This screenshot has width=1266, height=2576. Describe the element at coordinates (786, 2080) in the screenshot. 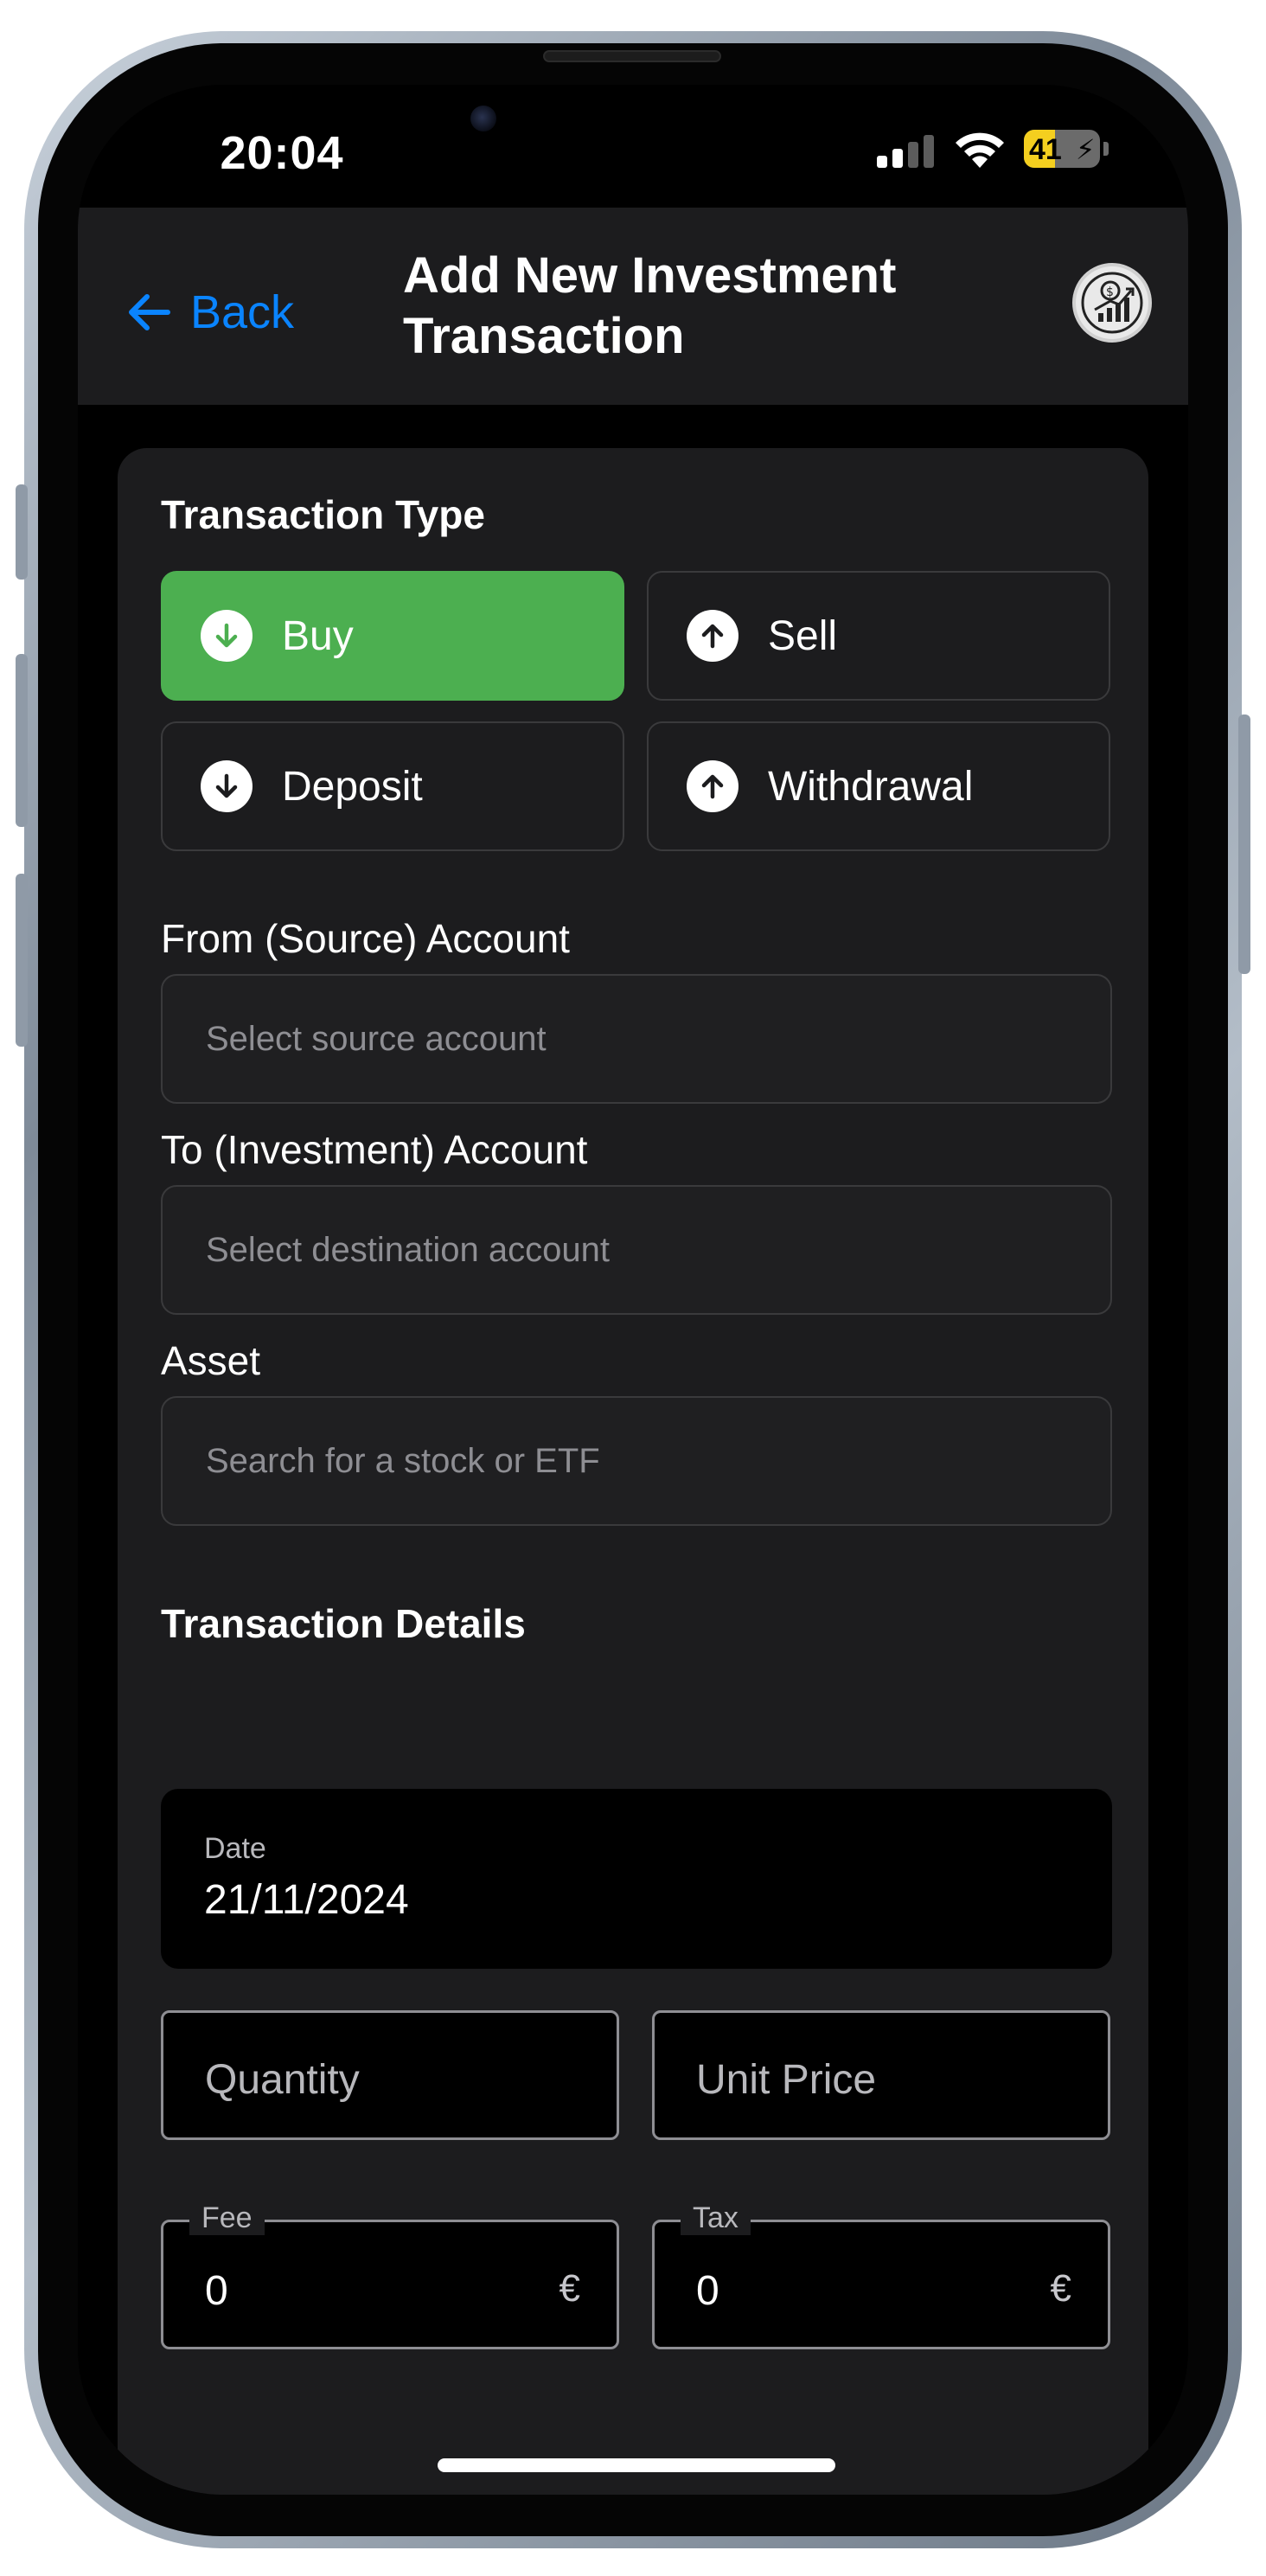

I see `unit-price-placeholder: Unit Price` at that location.